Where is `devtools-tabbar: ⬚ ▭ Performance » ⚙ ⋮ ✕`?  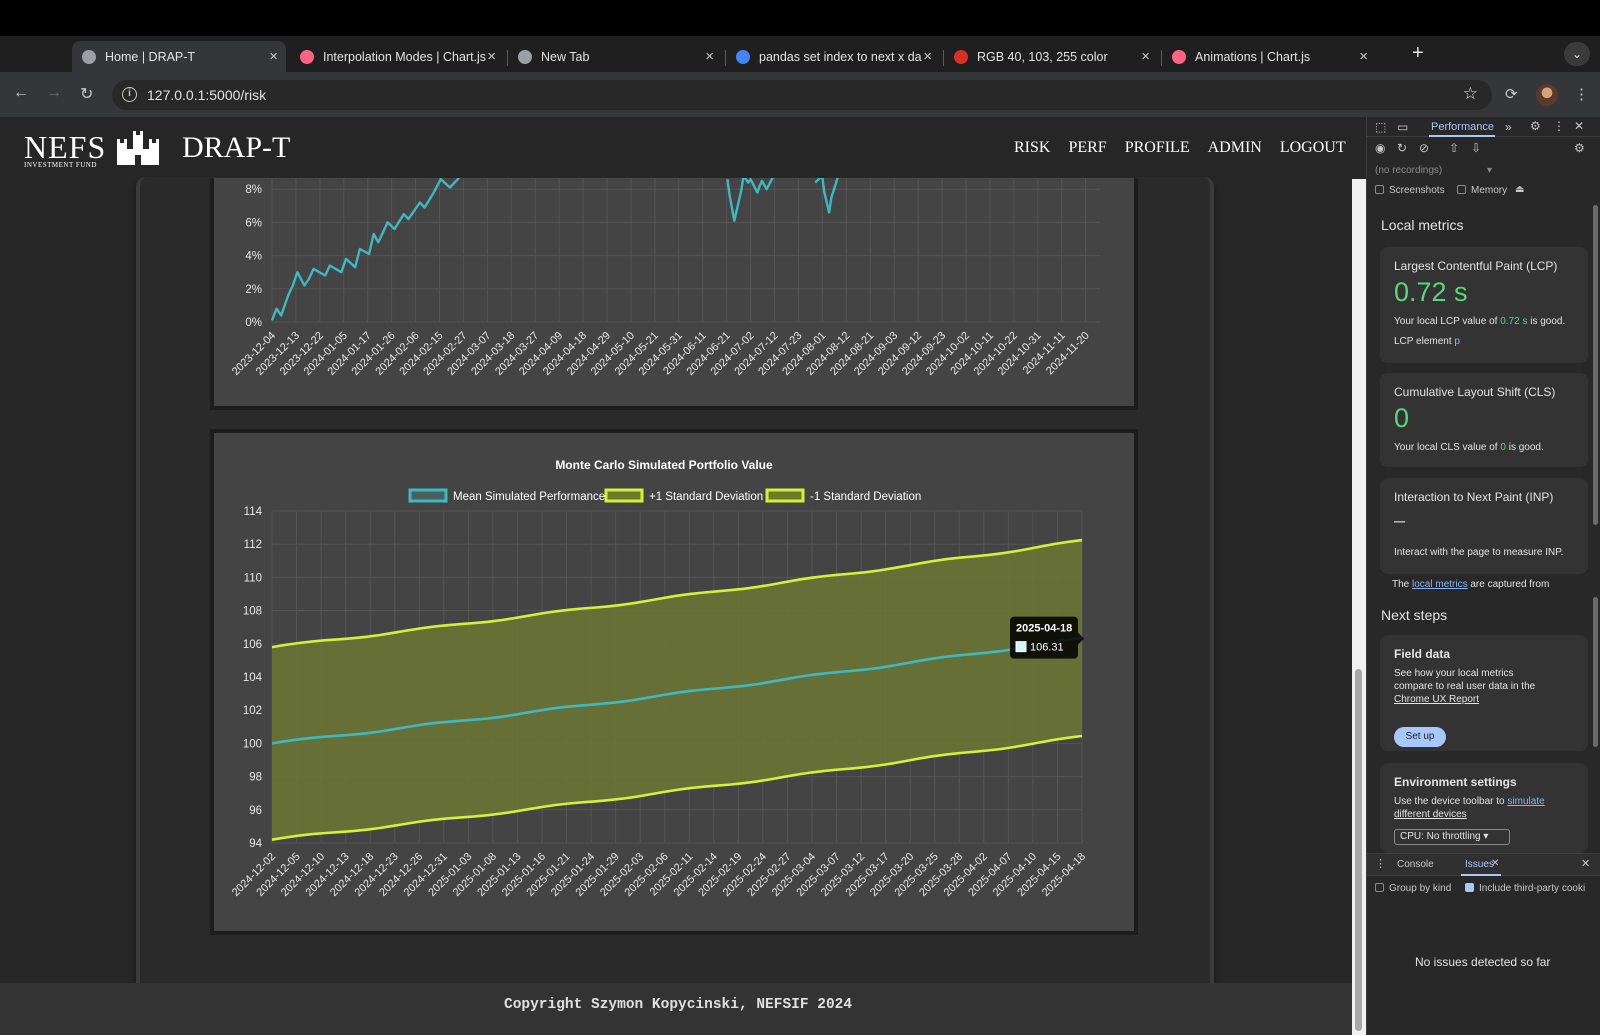
devtools-tabbar: ⬚ ▭ Performance » ⚙ ⋮ ✕ is located at coordinates (1483, 127).